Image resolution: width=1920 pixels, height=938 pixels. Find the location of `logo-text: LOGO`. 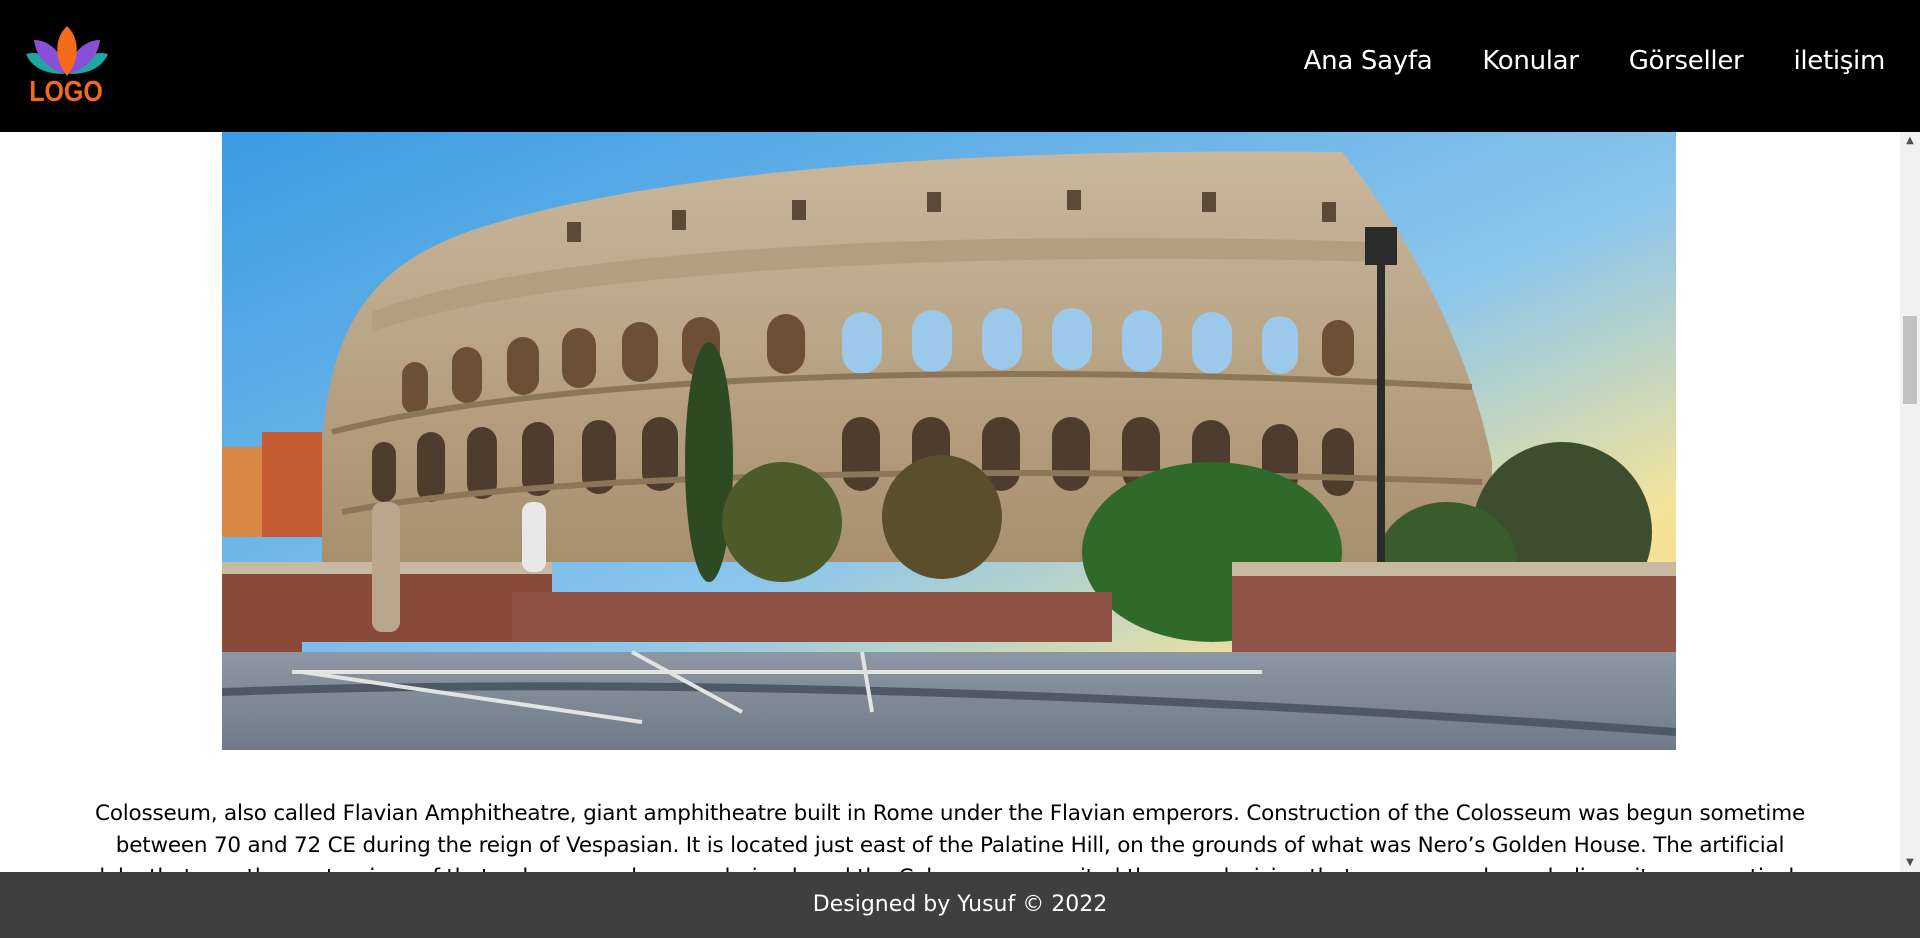

logo-text: LOGO is located at coordinates (66, 92).